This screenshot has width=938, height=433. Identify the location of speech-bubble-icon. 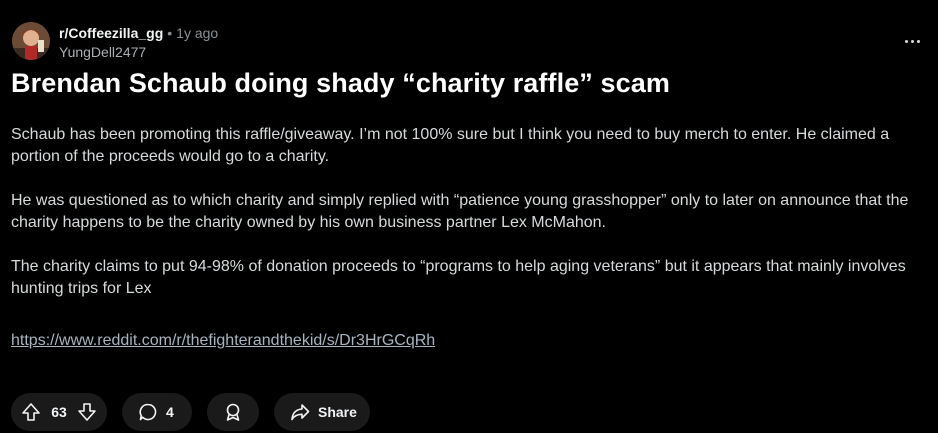
(148, 412).